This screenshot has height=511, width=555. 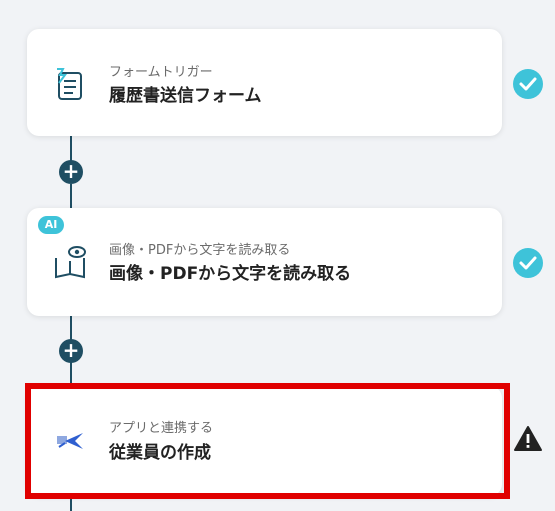 What do you see at coordinates (71, 196) in the screenshot?
I see `flow-connector-line` at bounding box center [71, 196].